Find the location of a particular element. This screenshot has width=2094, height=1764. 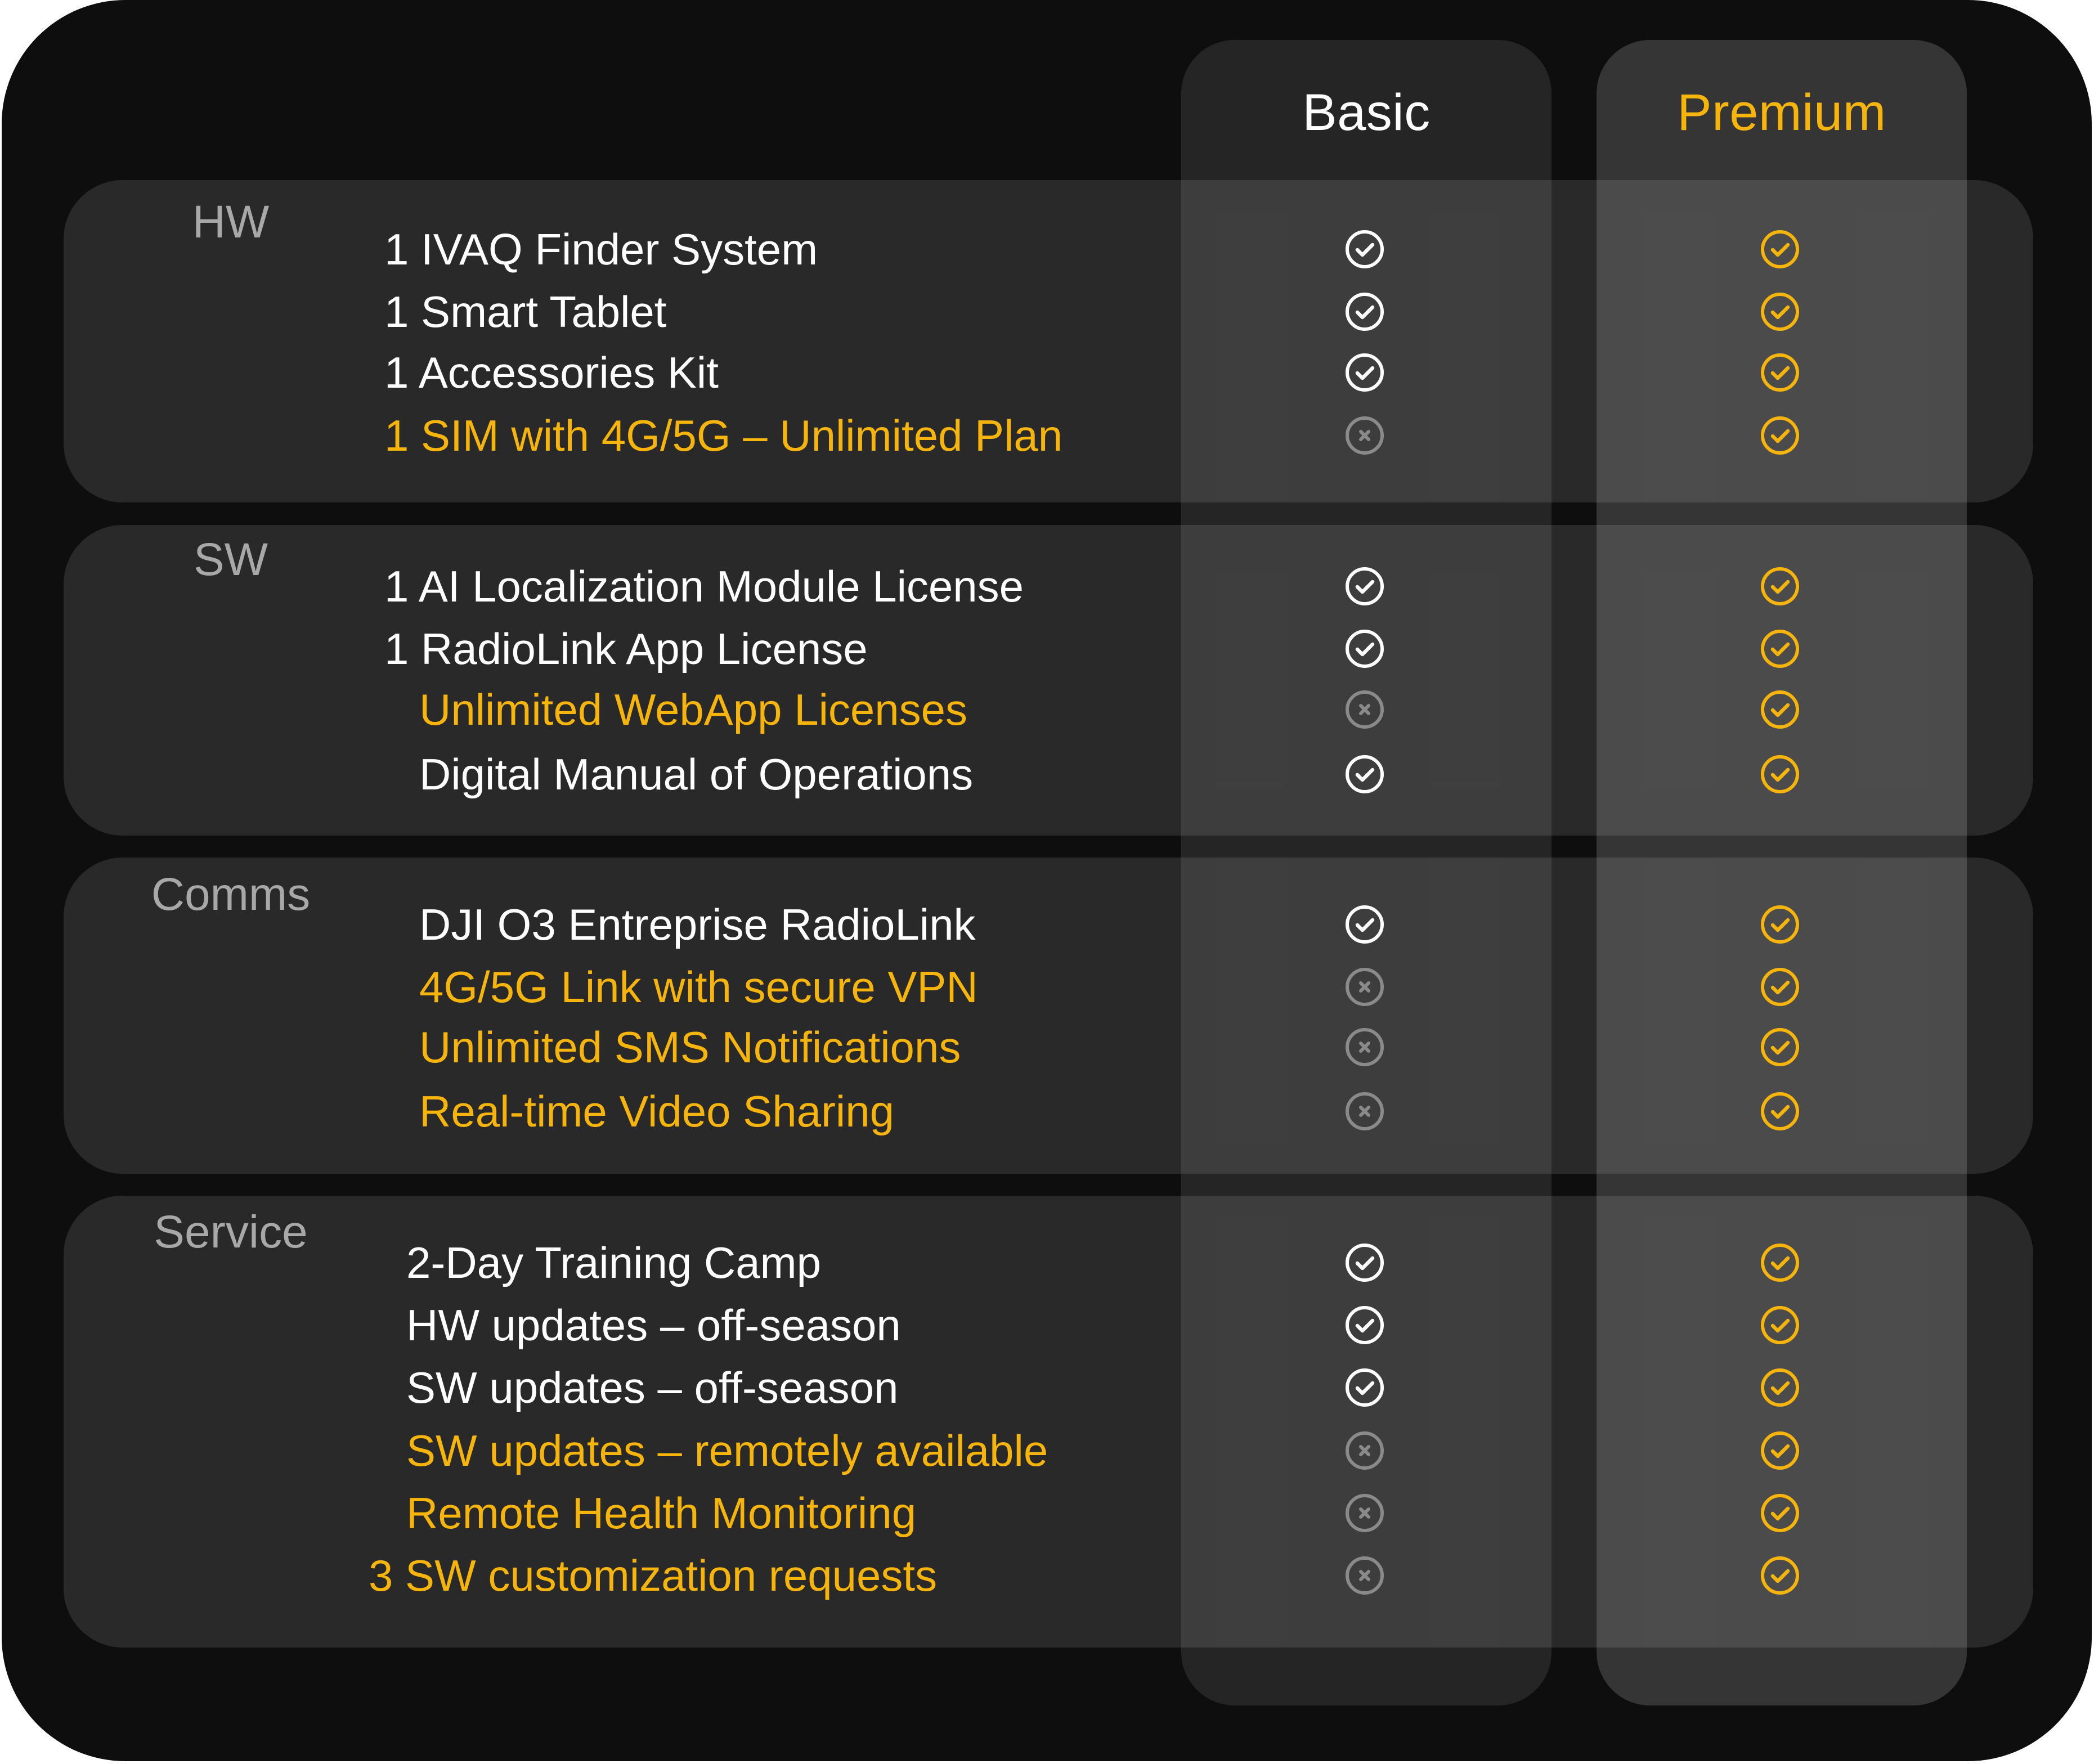

feature-label: 1 RadioLink App License is located at coordinates (626, 649).